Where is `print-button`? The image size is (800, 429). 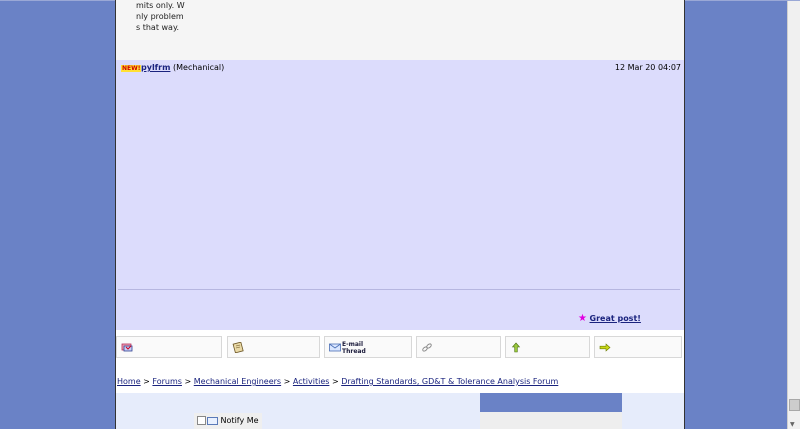 print-button is located at coordinates (273, 347).